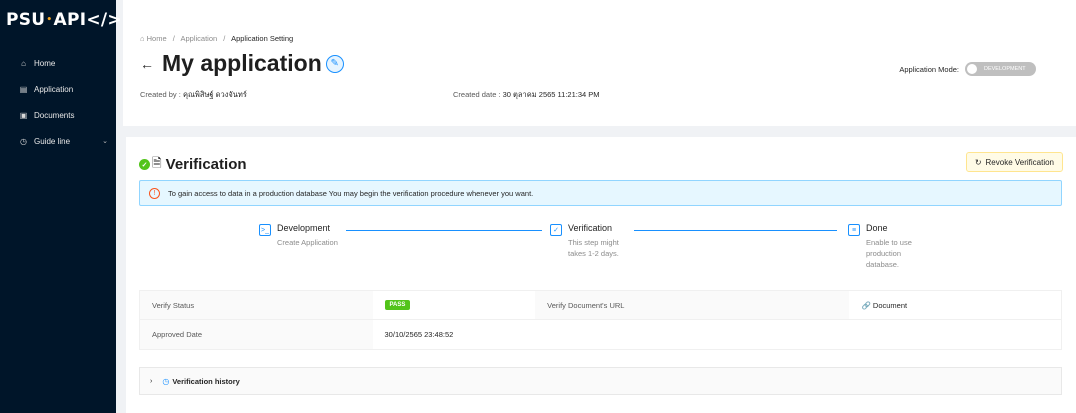 The image size is (1076, 413). What do you see at coordinates (866, 305) in the screenshot?
I see `link-icon: 🔗` at bounding box center [866, 305].